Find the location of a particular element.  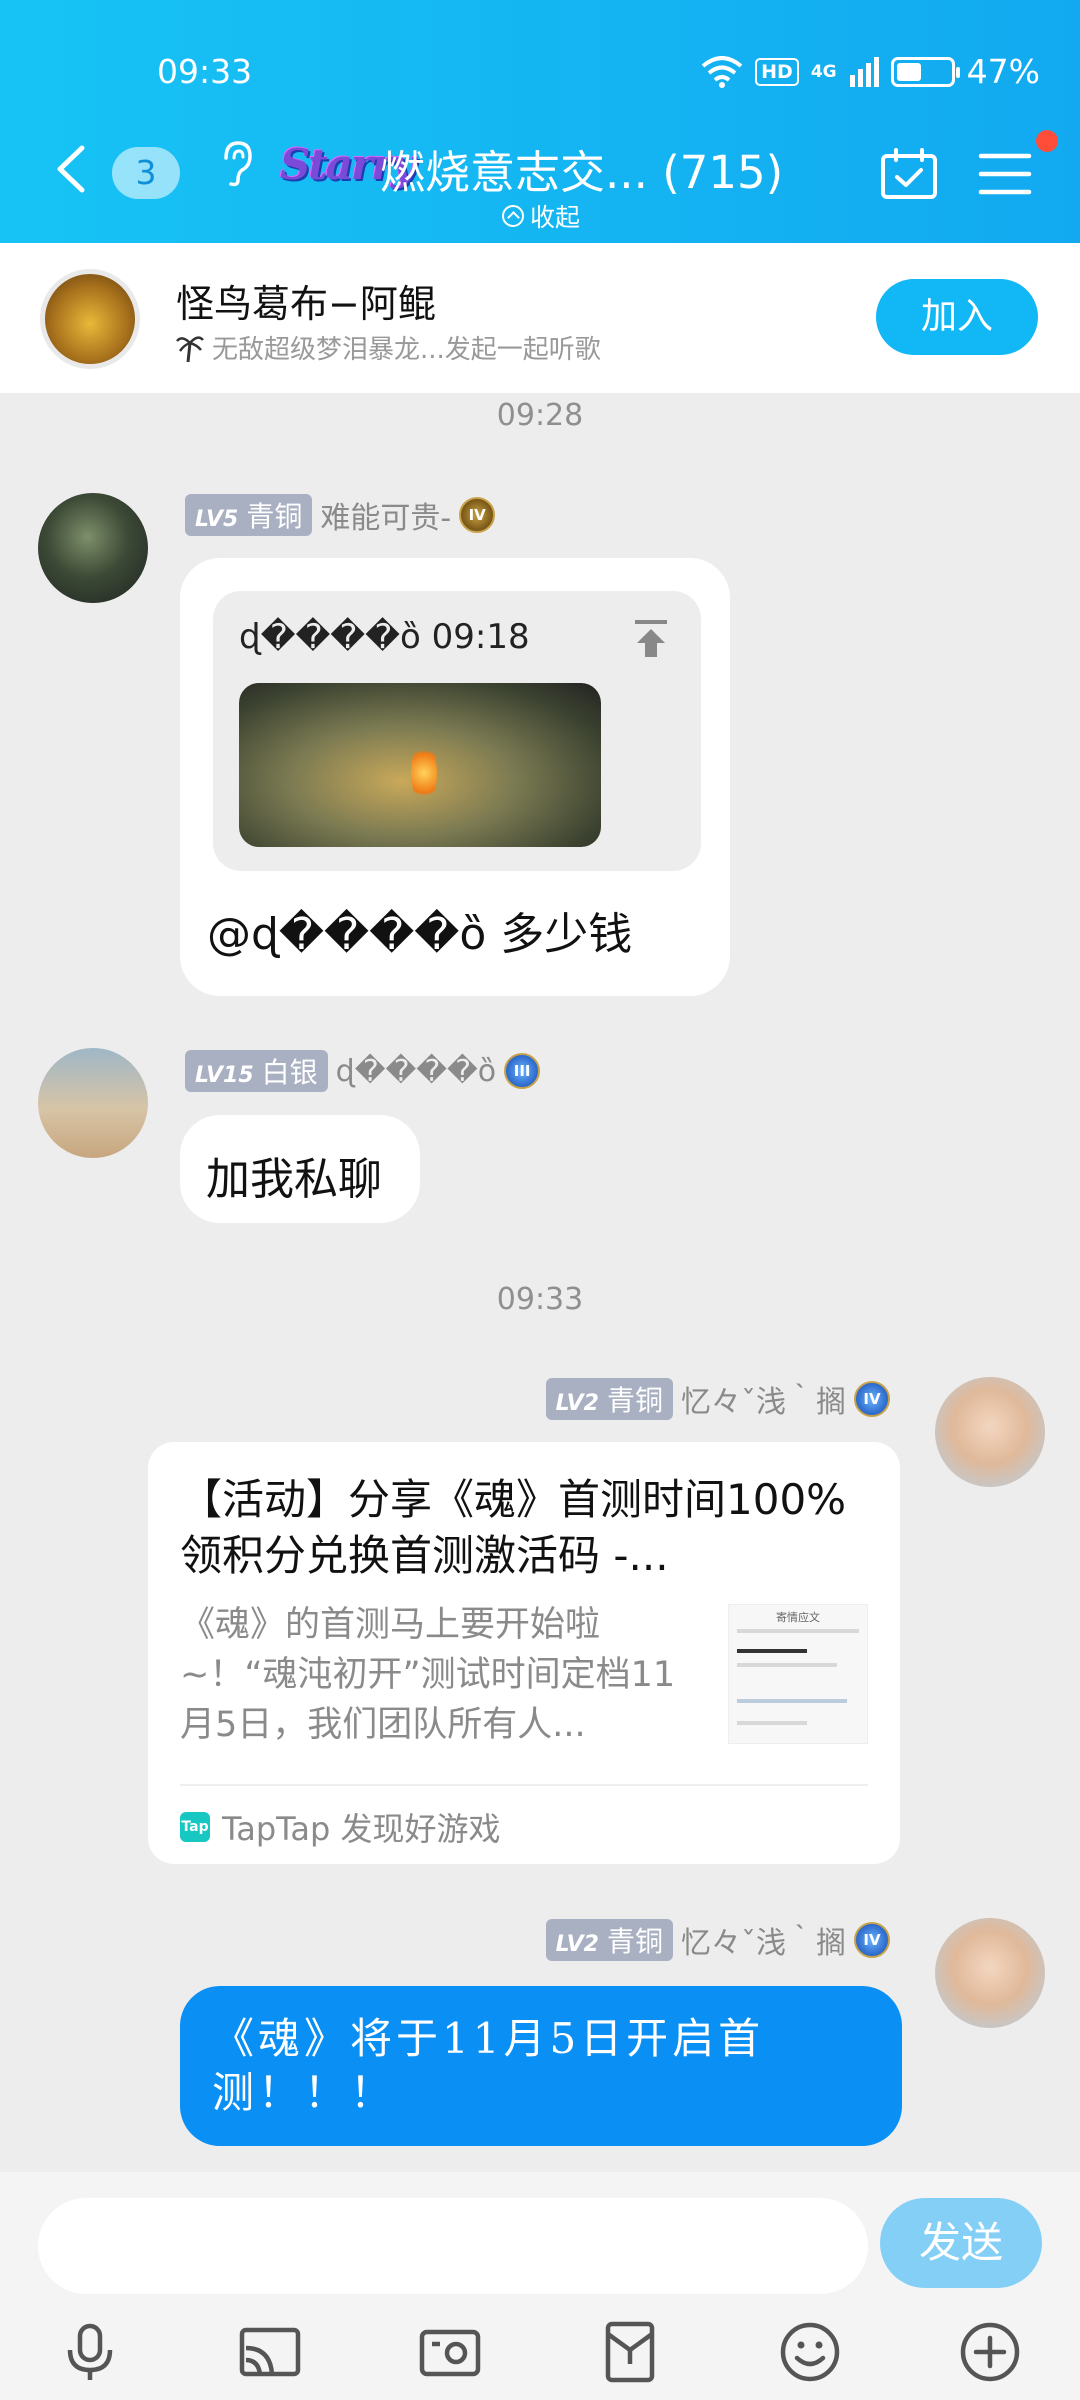

join-button: 加入 is located at coordinates (957, 317).